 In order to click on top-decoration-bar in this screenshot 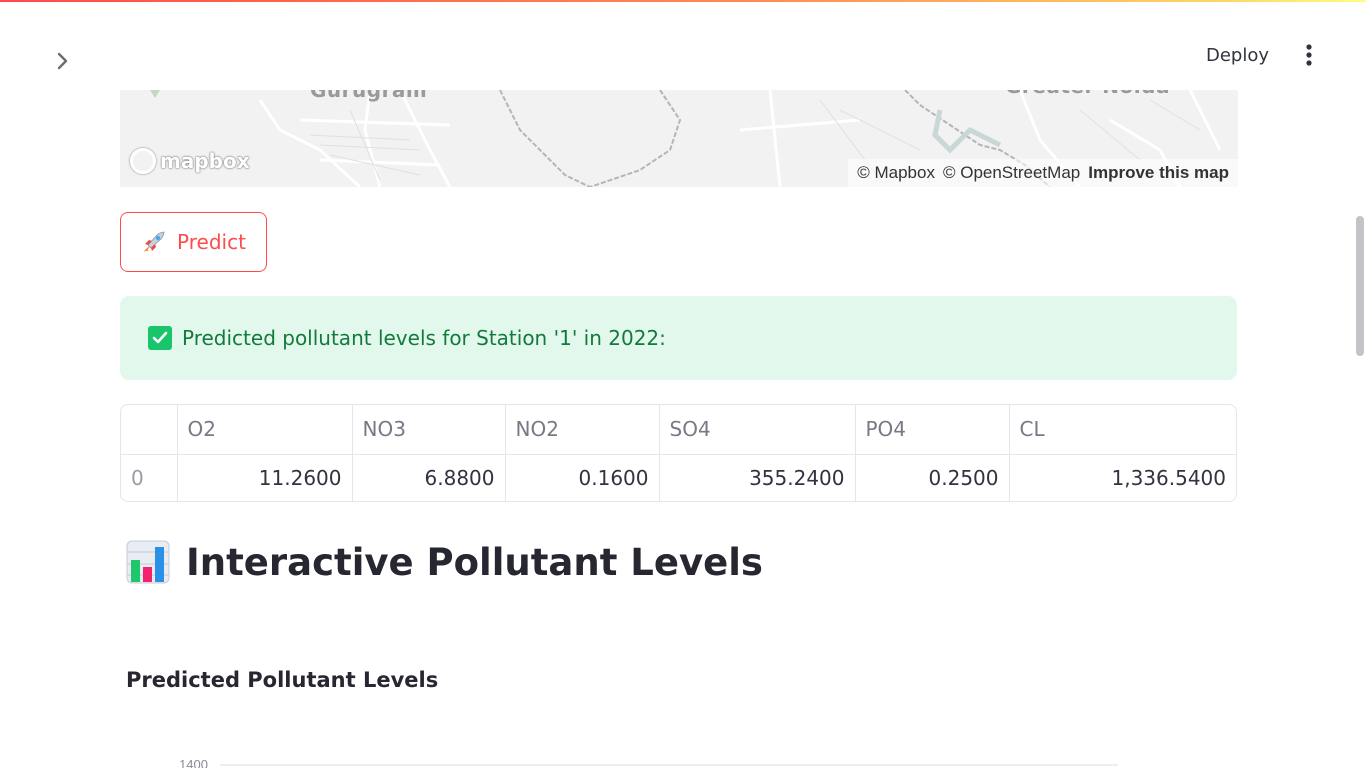, I will do `click(683, 1)`.